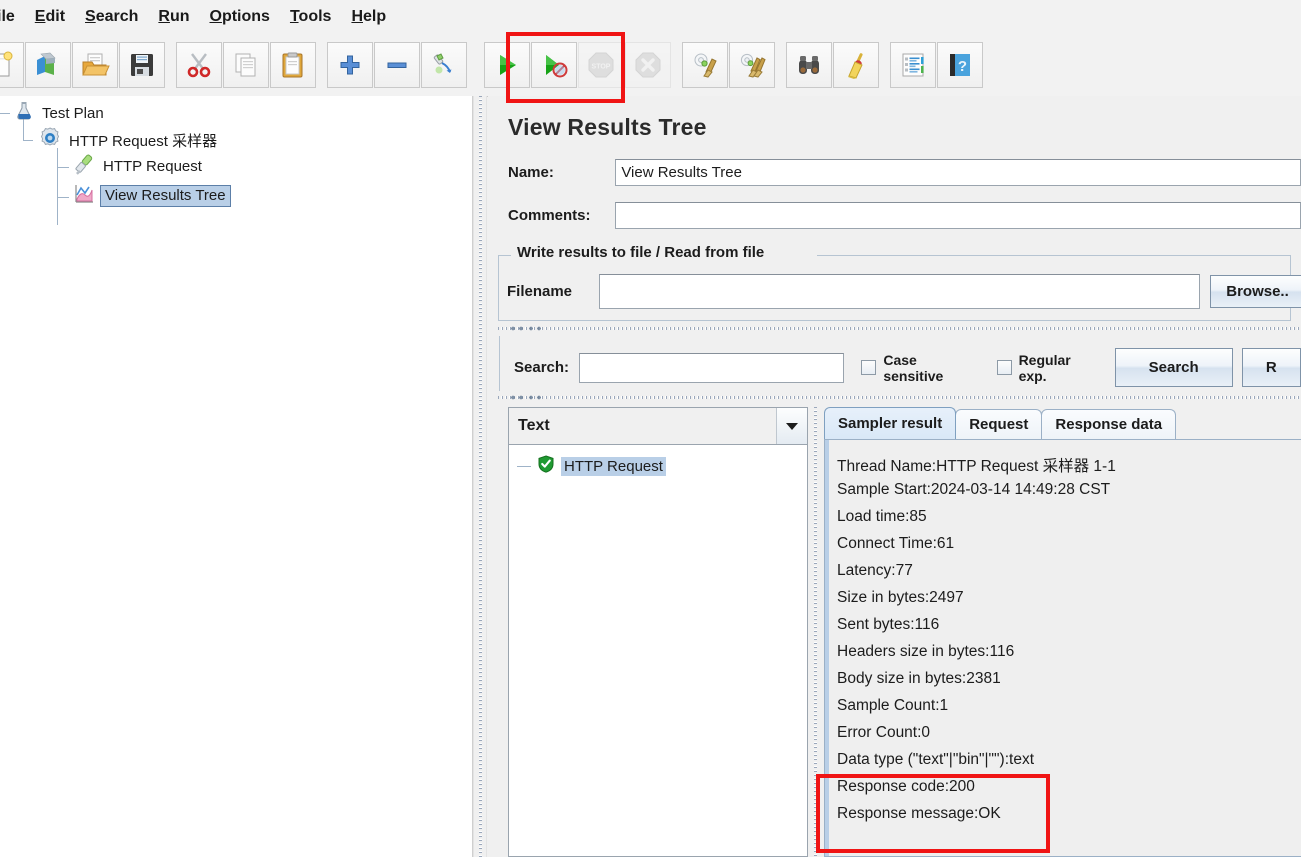  What do you see at coordinates (143, 141) in the screenshot?
I see `tree-node-label: HTTP Request 采样器` at bounding box center [143, 141].